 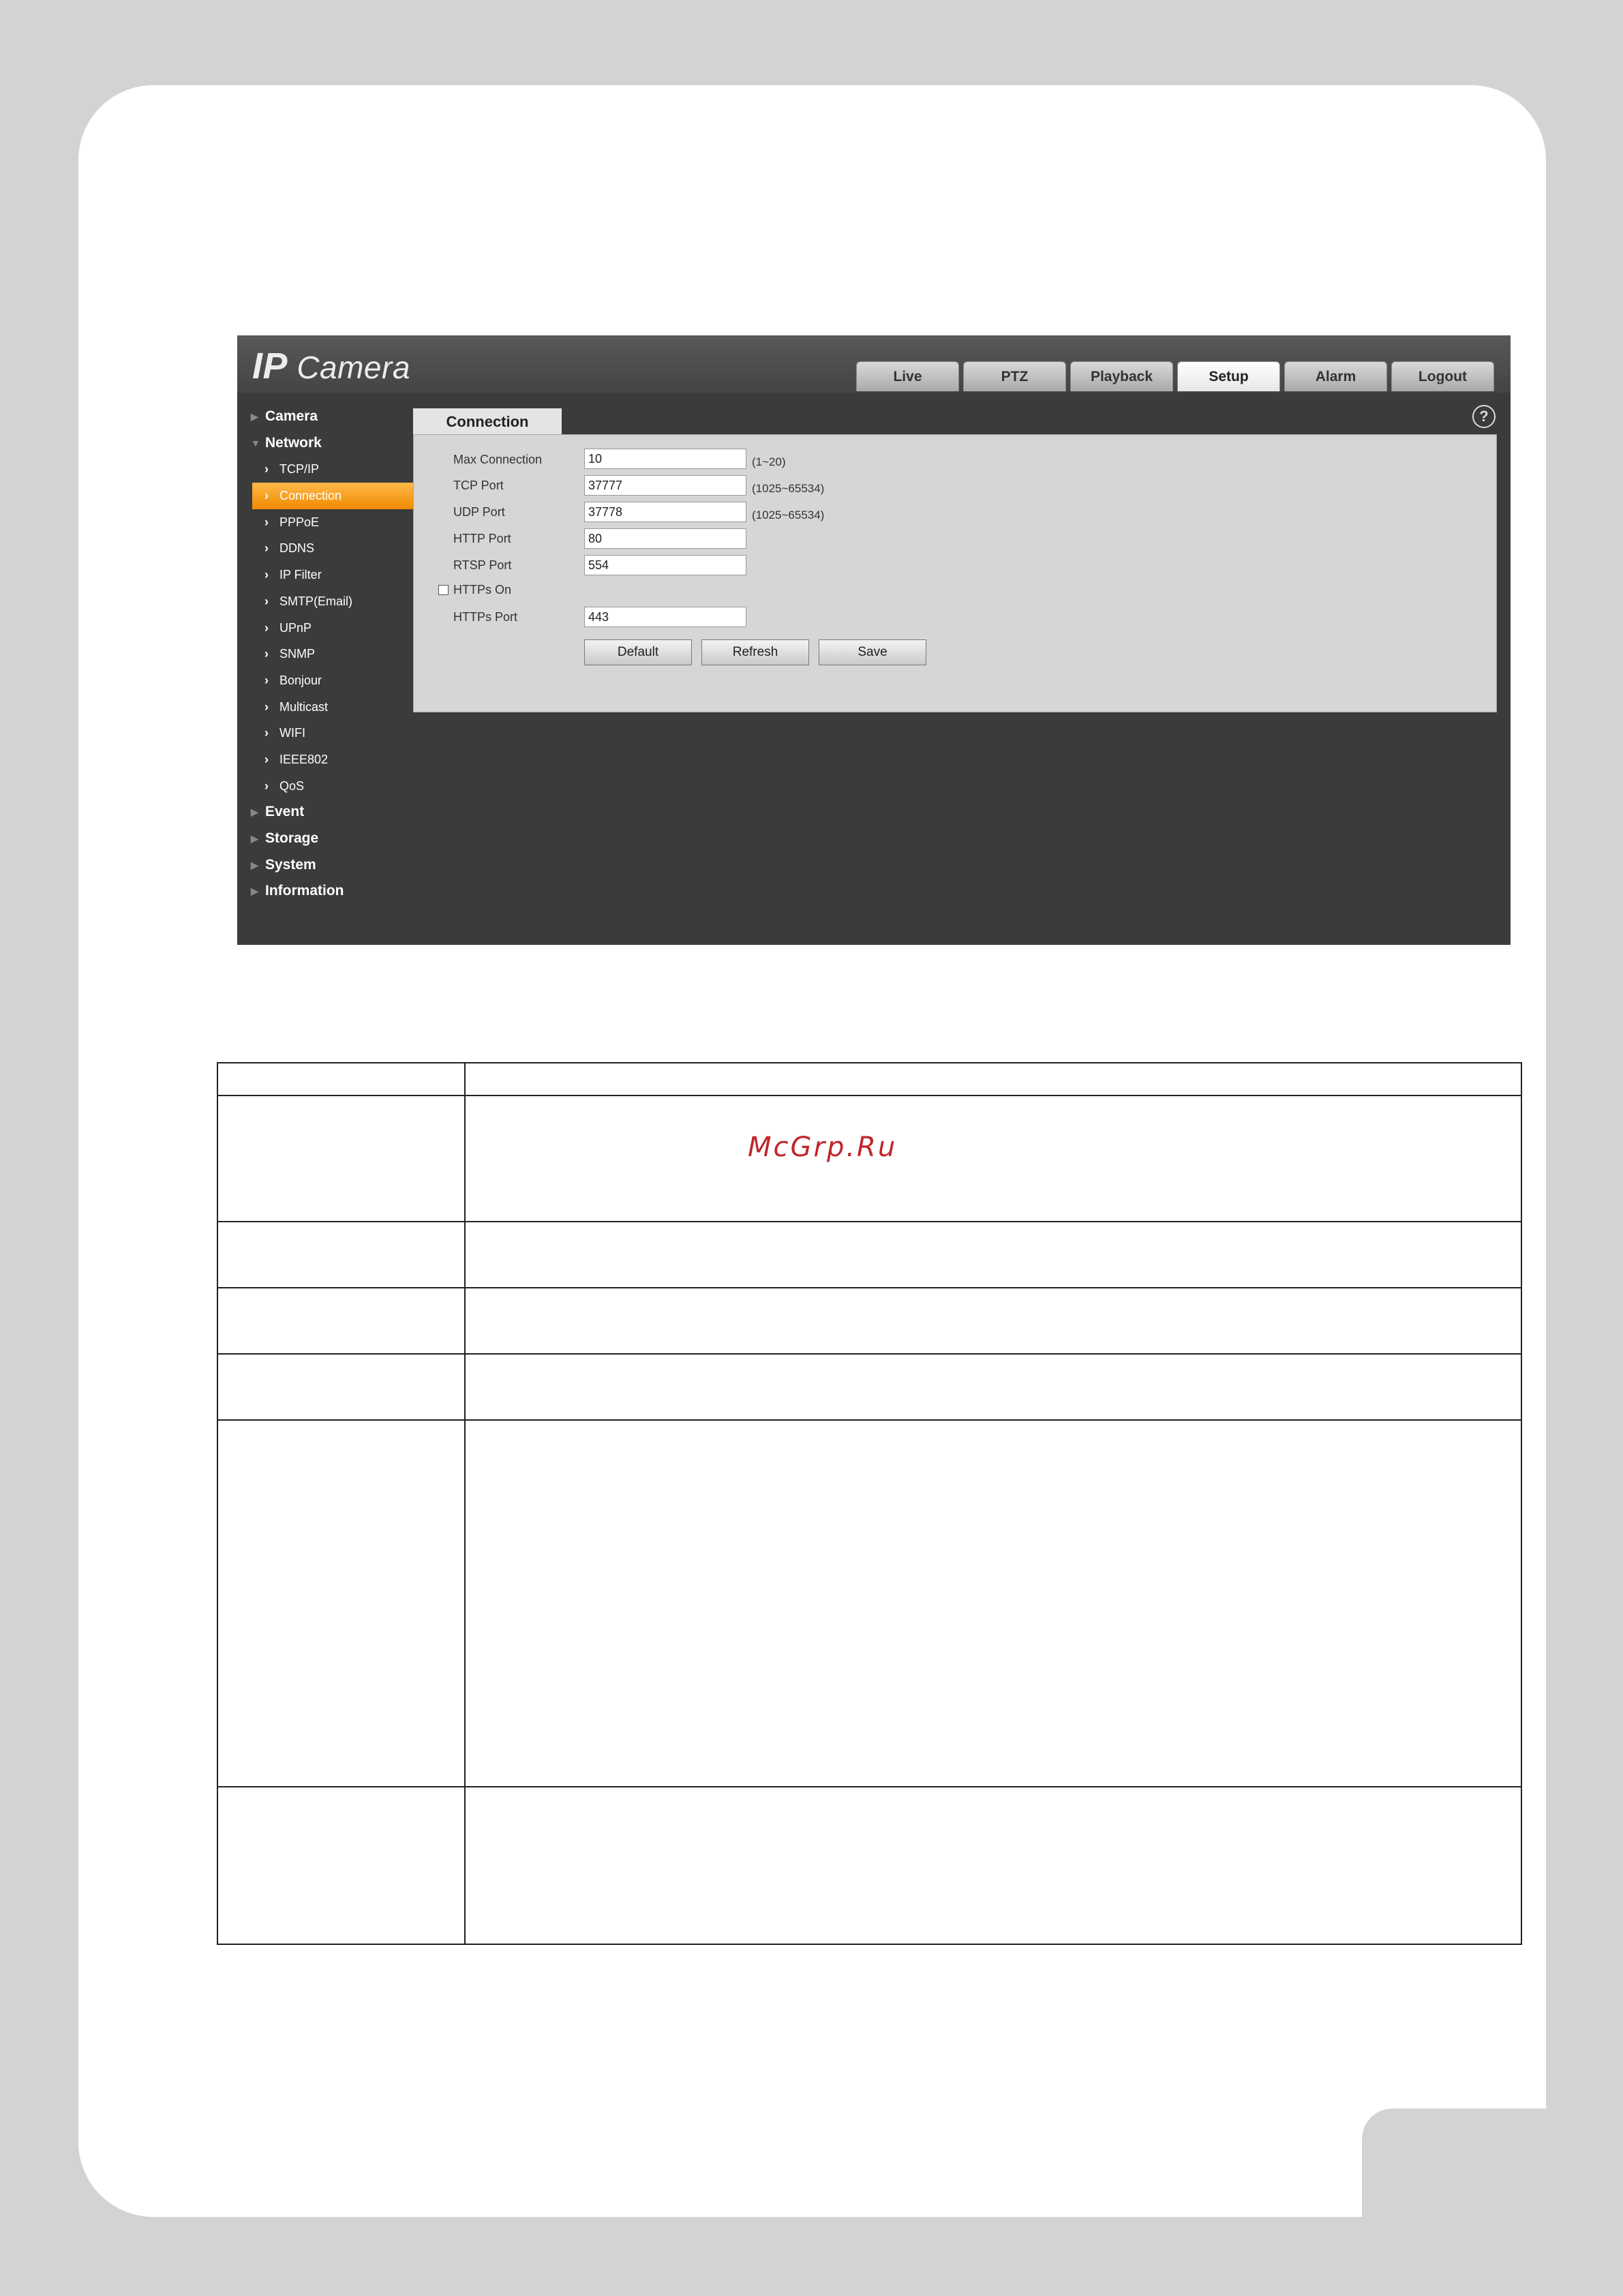 I want to click on sidebar-item-snmp: › SNMP, so click(x=325, y=654).